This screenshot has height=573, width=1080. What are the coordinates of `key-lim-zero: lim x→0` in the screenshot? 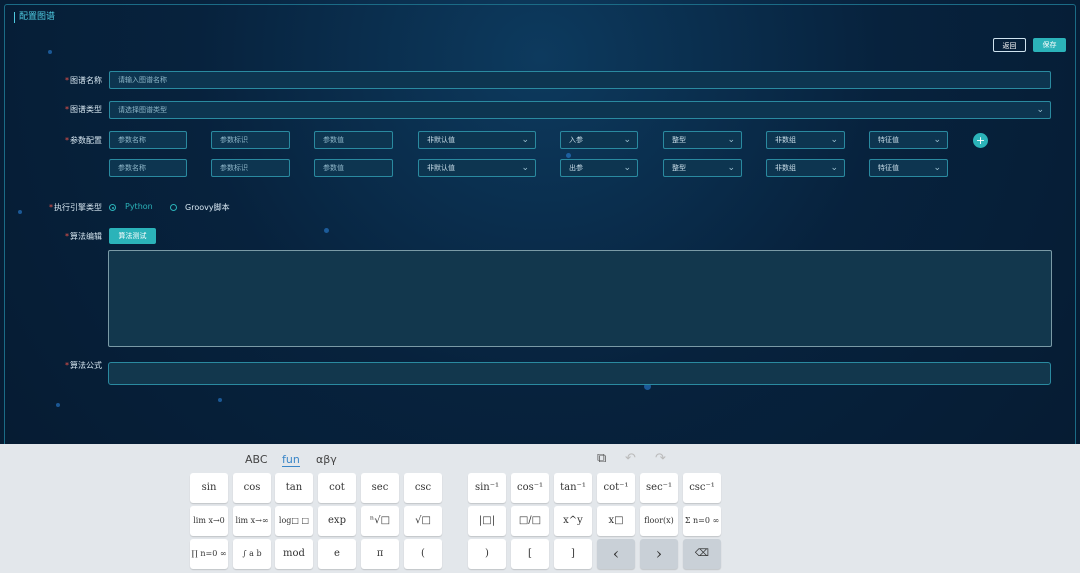 It's located at (209, 521).